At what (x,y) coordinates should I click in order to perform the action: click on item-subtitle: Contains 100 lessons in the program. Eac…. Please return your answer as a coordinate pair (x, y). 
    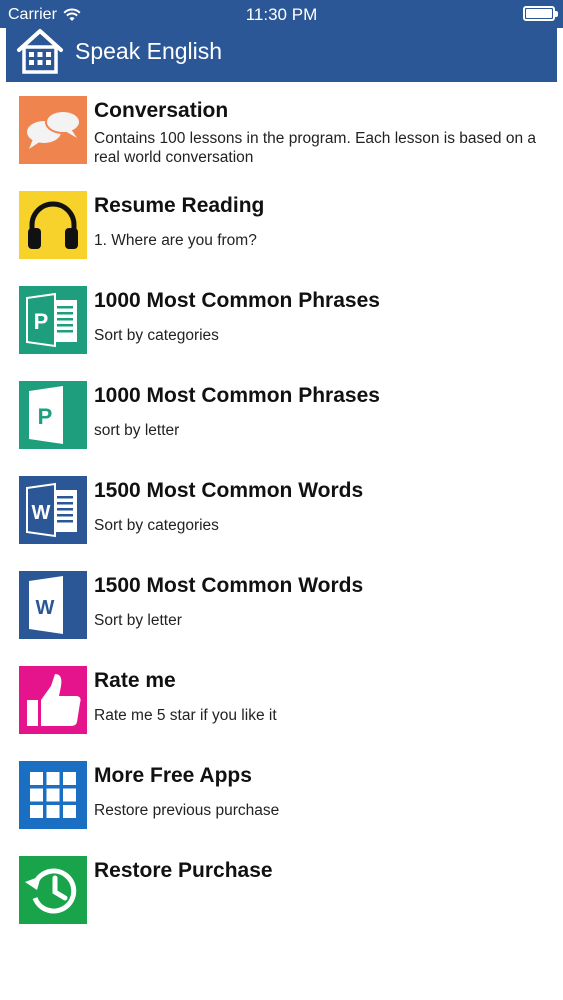
    Looking at the image, I should click on (315, 148).